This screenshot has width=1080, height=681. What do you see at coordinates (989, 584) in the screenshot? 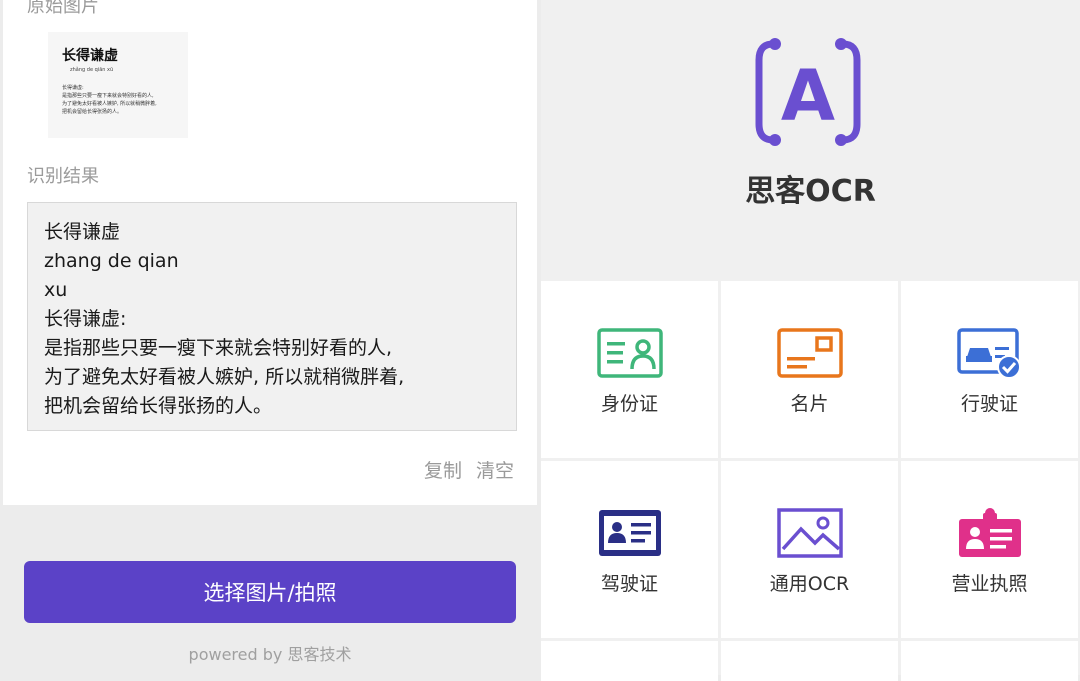
I see `menu-item-label: 营业执照` at bounding box center [989, 584].